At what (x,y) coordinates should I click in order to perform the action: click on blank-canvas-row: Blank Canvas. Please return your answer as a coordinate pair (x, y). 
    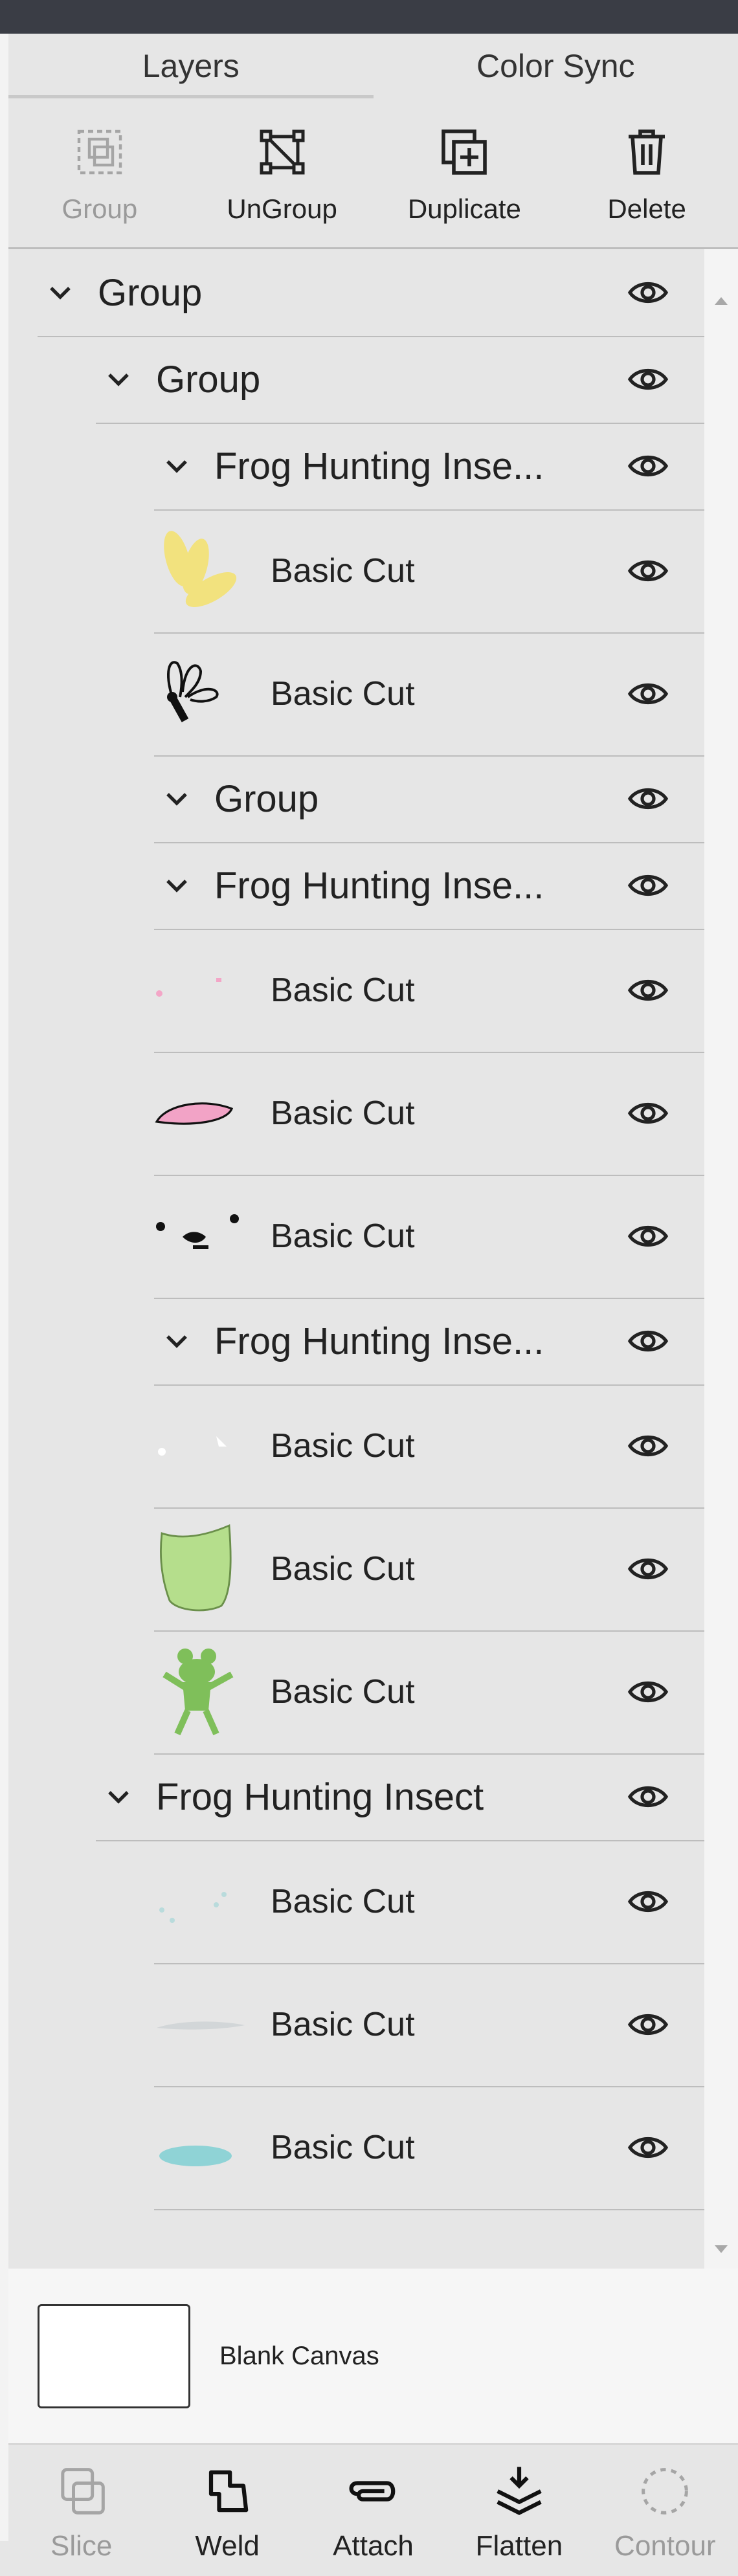
    Looking at the image, I should click on (373, 2356).